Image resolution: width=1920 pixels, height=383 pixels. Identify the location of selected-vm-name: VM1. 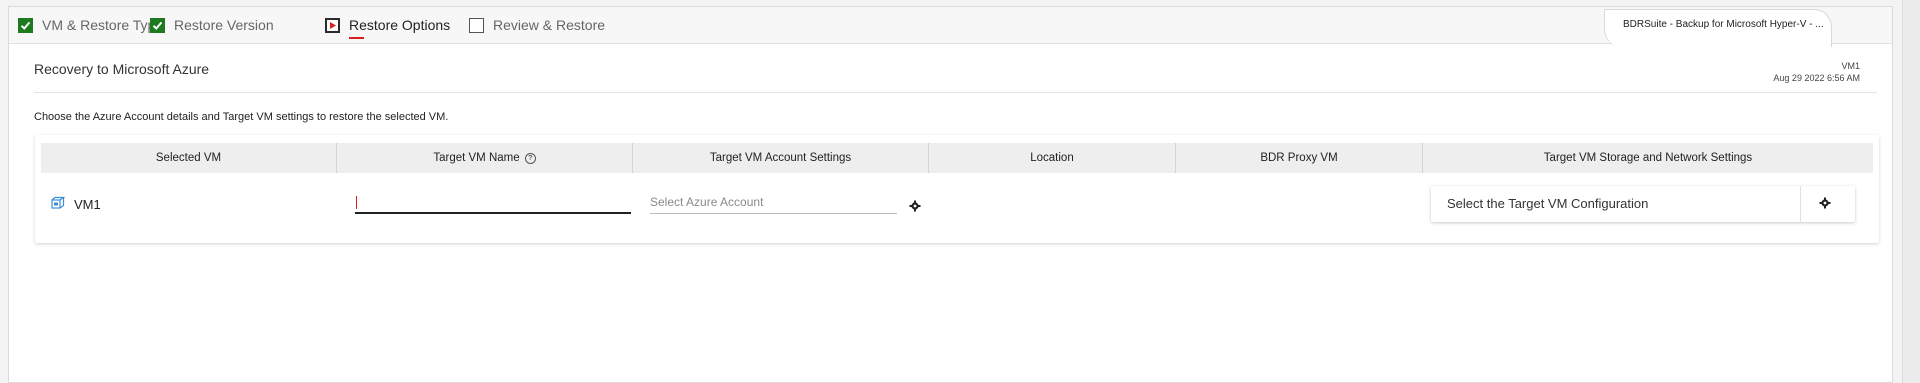
(87, 204).